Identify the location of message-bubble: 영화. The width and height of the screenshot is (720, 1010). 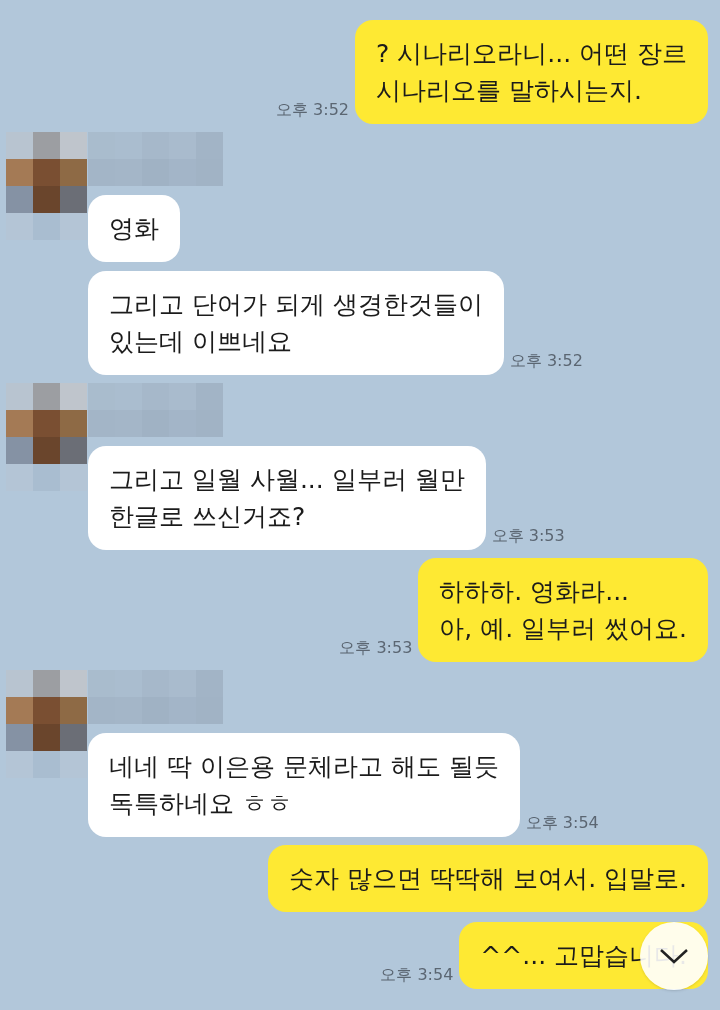
(134, 228).